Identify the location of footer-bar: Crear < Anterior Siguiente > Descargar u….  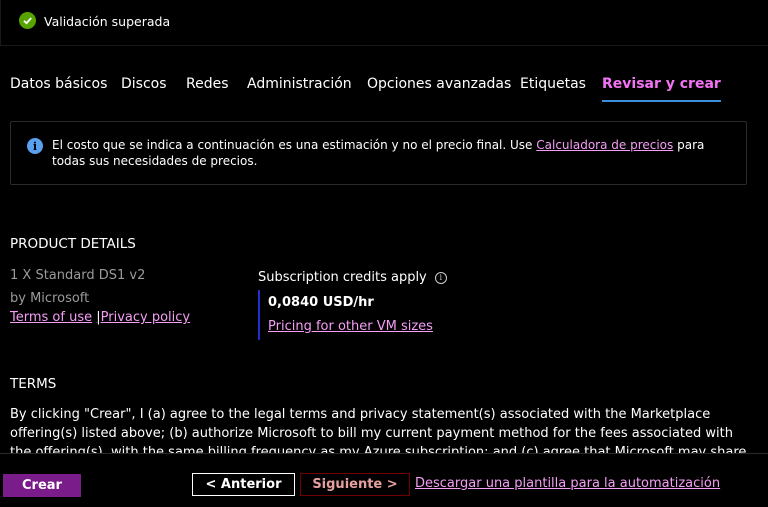
(384, 480).